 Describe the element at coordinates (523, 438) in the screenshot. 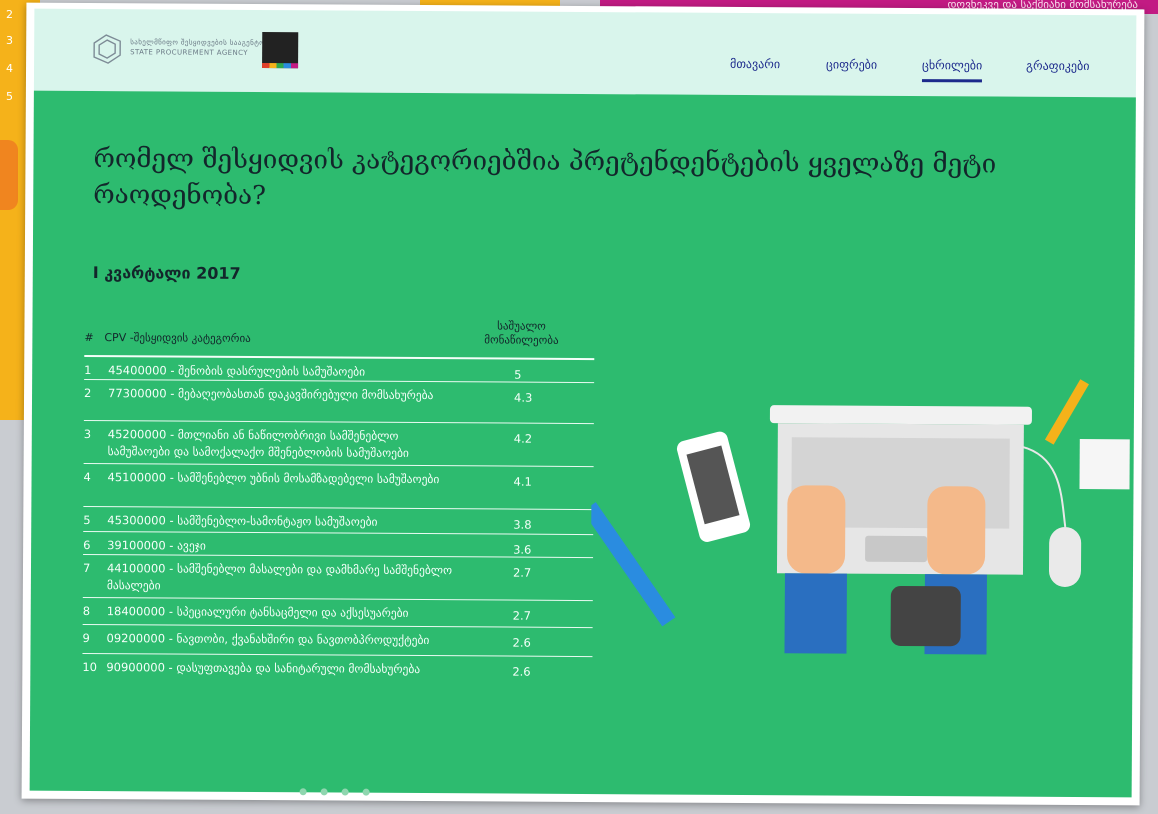

I see `row-value: 4.2` at that location.